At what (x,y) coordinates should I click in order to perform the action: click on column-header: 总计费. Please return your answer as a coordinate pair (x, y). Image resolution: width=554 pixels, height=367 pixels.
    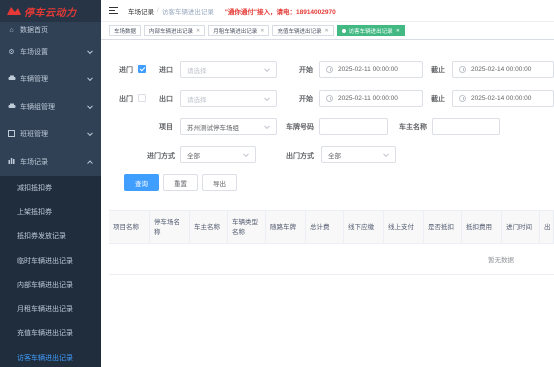
    Looking at the image, I should click on (325, 227).